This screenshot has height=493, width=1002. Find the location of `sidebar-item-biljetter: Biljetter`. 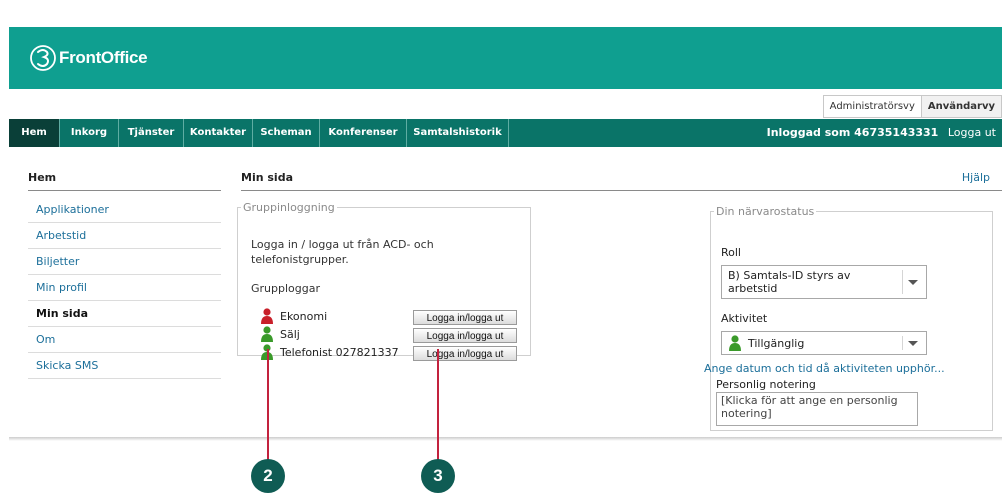

sidebar-item-biljetter: Biljetter is located at coordinates (124, 262).